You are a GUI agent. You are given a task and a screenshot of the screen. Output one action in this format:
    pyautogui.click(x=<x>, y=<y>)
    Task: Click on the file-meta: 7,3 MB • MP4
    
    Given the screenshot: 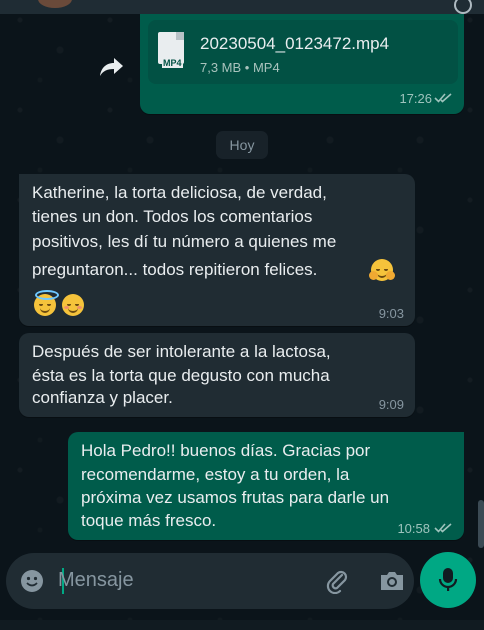 What is the action you would take?
    pyautogui.click(x=240, y=67)
    